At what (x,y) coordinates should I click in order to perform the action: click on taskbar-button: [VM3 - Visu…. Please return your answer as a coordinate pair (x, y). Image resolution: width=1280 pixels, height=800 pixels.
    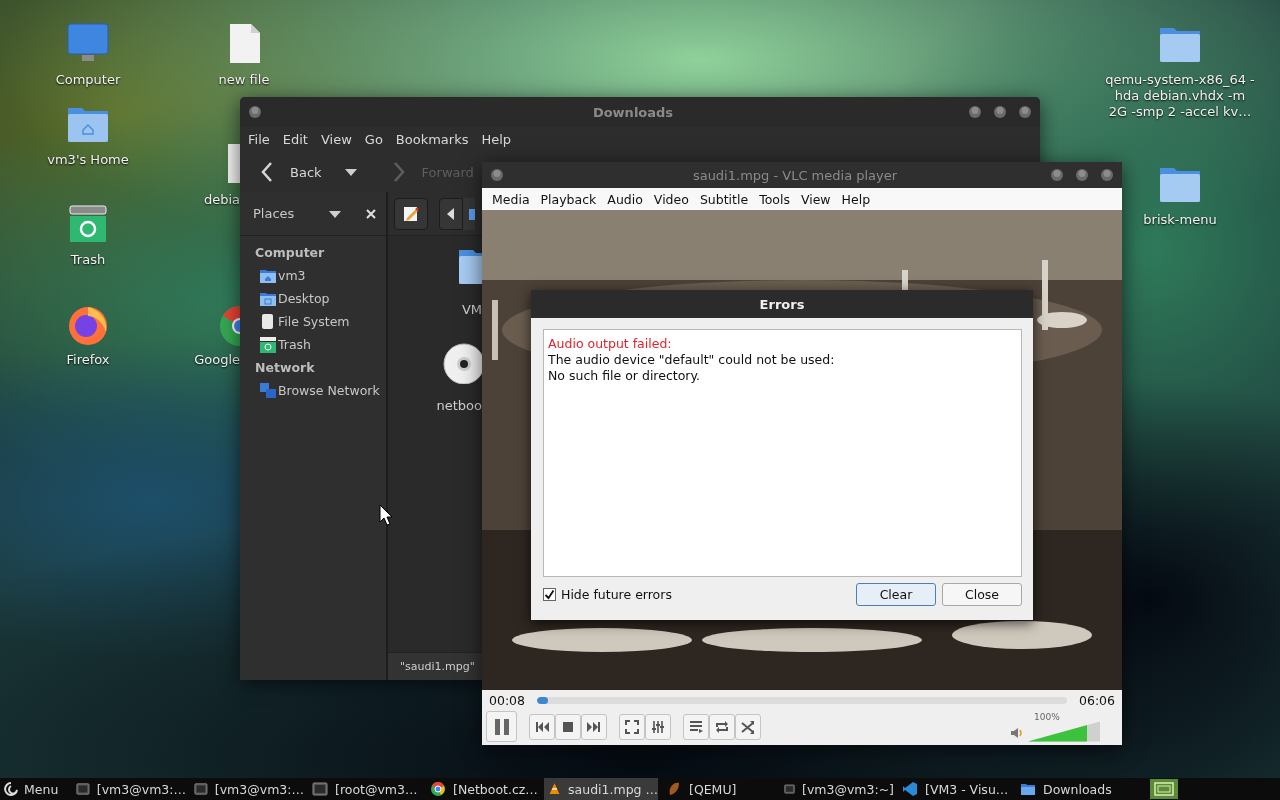
    Looking at the image, I should click on (955, 789).